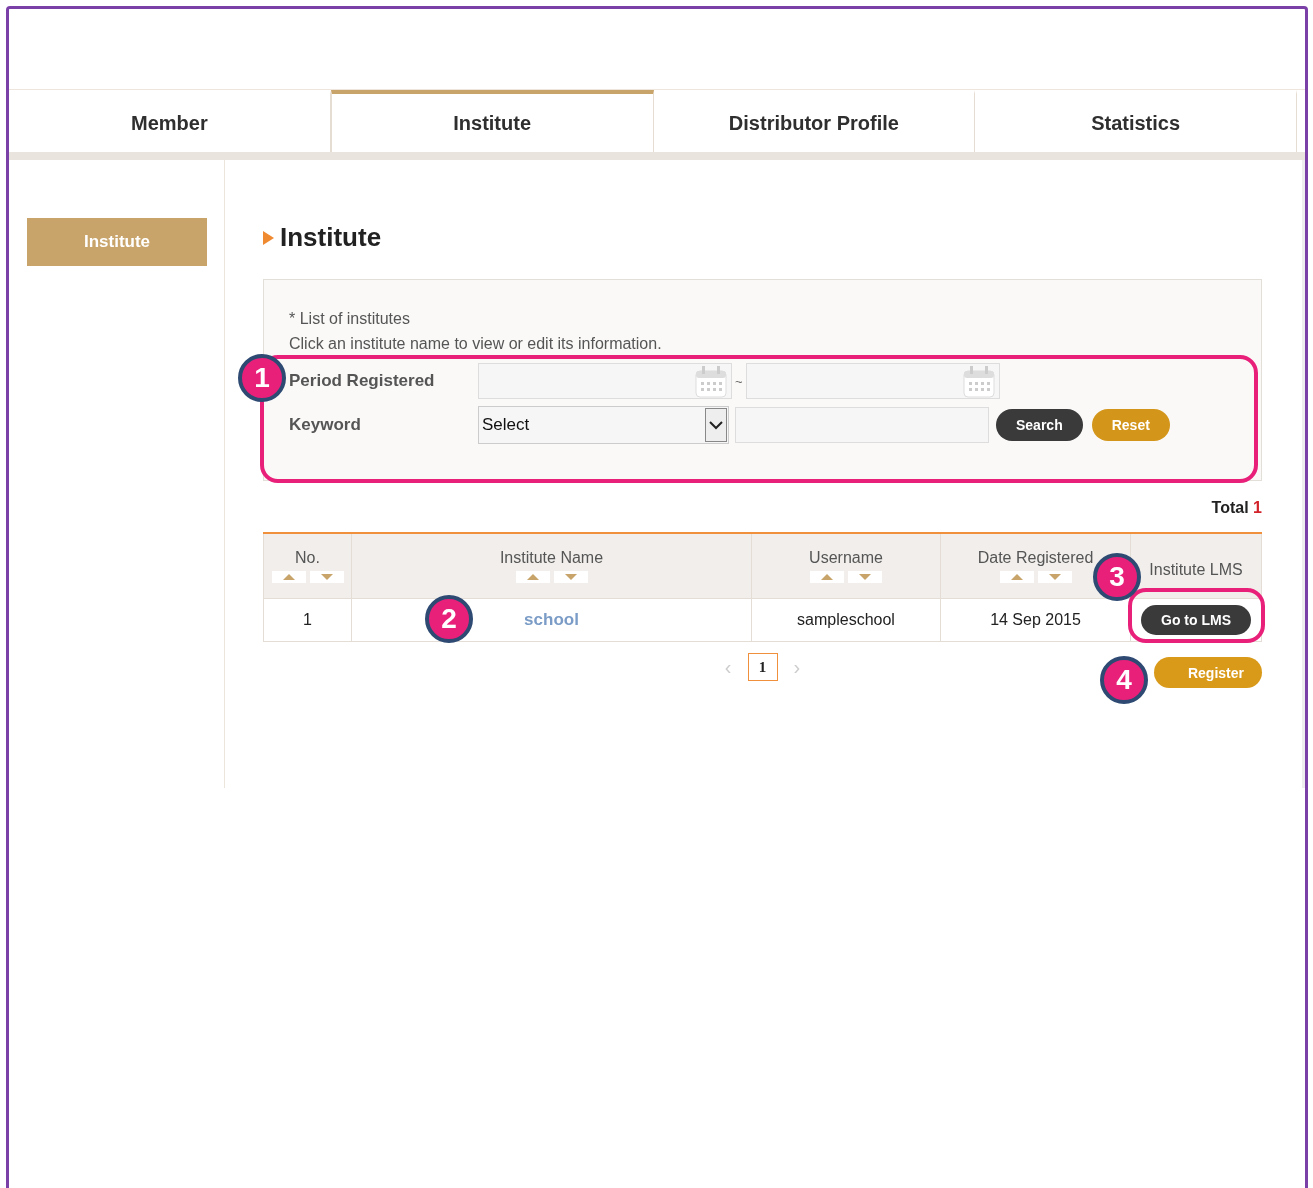  Describe the element at coordinates (325, 425) in the screenshot. I see `field-label: Keyword` at that location.